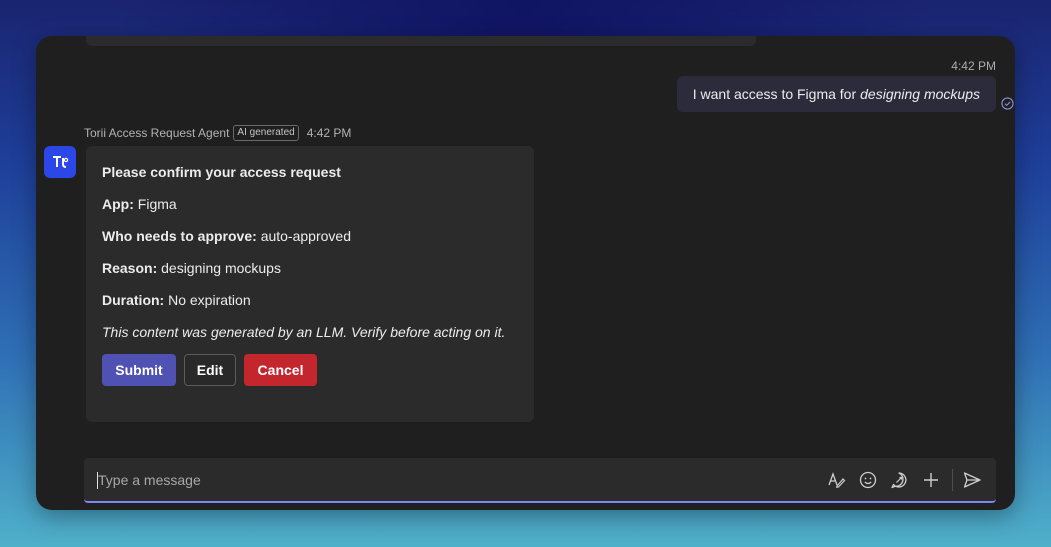  Describe the element at coordinates (179, 236) in the screenshot. I see `field-label: Who needs to approve:` at that location.